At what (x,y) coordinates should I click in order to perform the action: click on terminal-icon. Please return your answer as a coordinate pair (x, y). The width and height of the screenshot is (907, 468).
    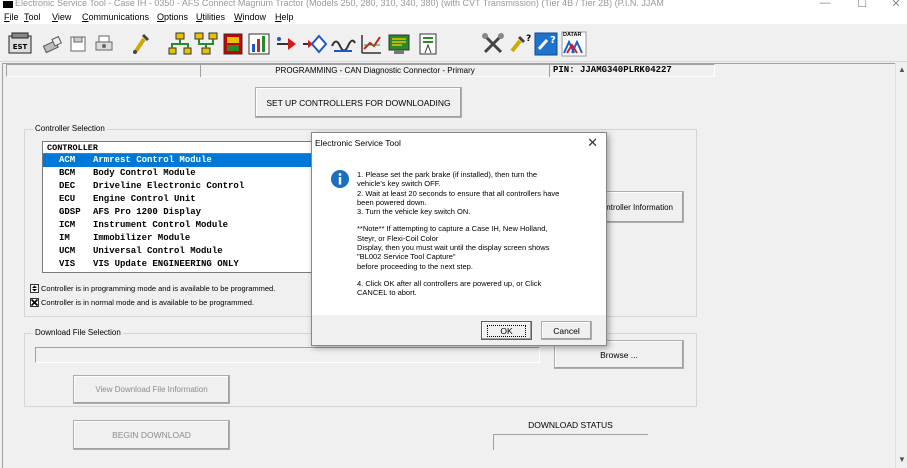
    Looking at the image, I should click on (398, 43).